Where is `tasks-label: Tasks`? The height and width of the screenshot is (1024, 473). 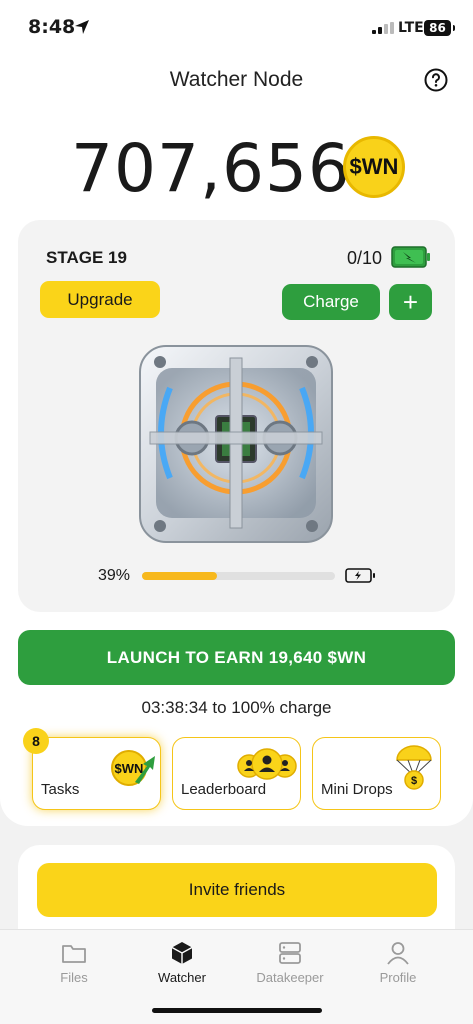
tasks-label: Tasks is located at coordinates (60, 789).